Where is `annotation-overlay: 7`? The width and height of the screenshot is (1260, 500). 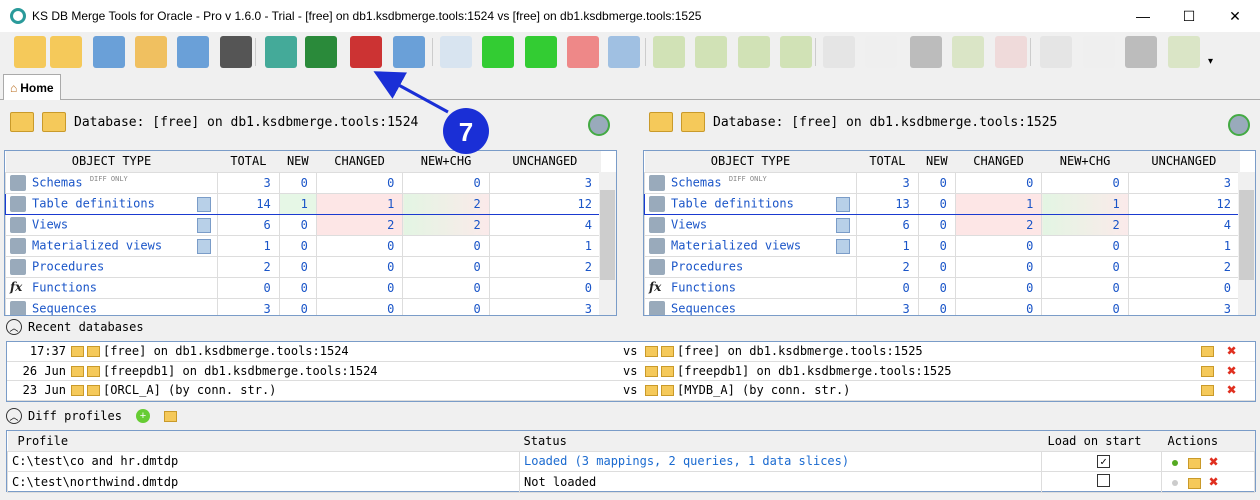
annotation-overlay: 7 is located at coordinates (431, 112).